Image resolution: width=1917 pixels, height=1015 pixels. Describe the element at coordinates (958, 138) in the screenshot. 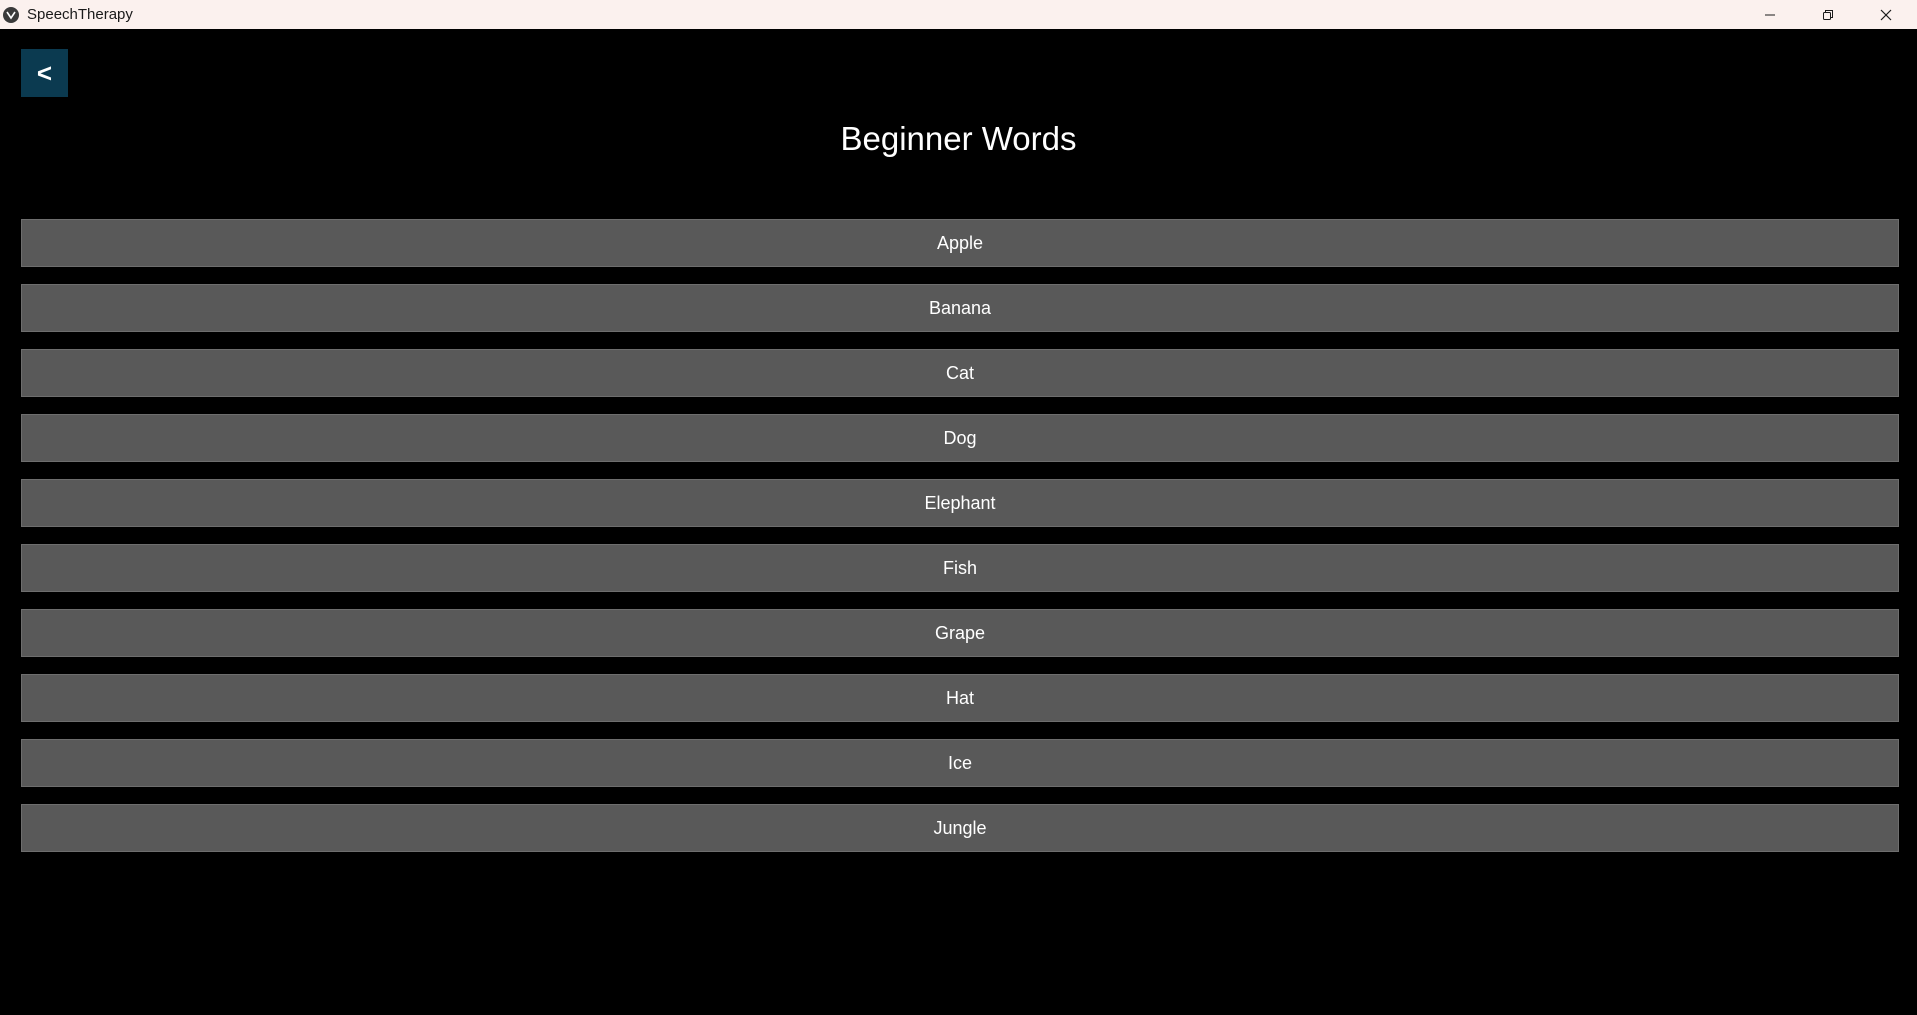

I see `page-title: Beginner Words` at that location.